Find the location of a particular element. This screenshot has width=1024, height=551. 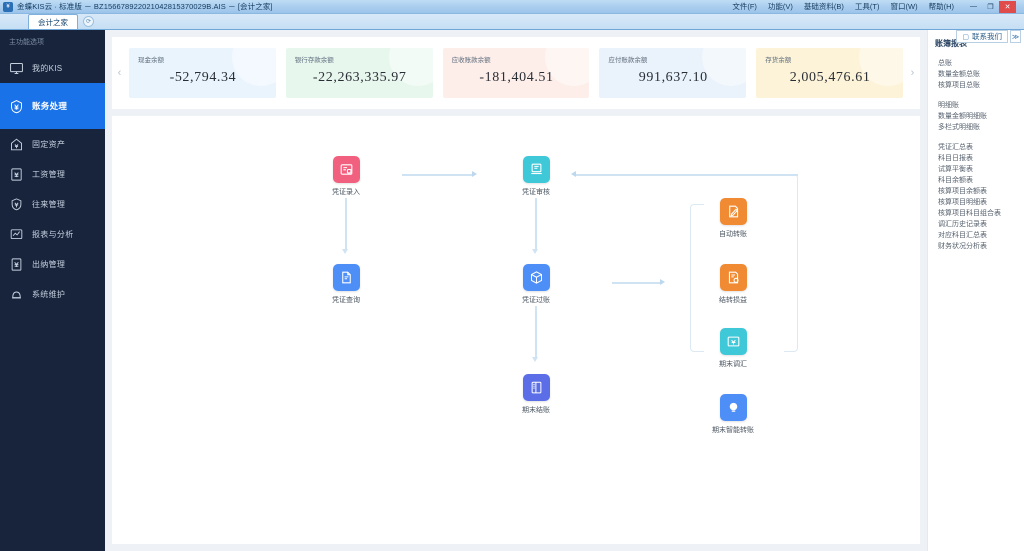

kpi-card-bank-deposit: 银行存款余额 -22,263,335.97 is located at coordinates (359, 73).